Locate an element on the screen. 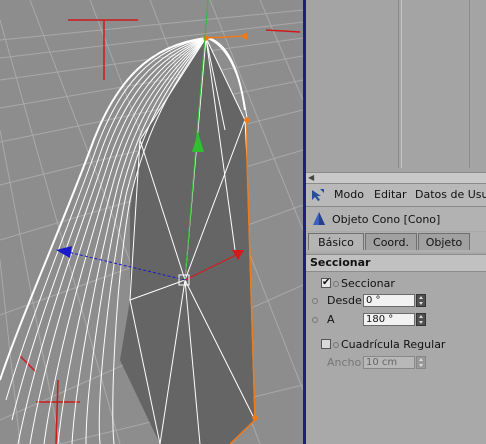 The width and height of the screenshot is (486, 444). desde-input: 0 ° is located at coordinates (389, 300).